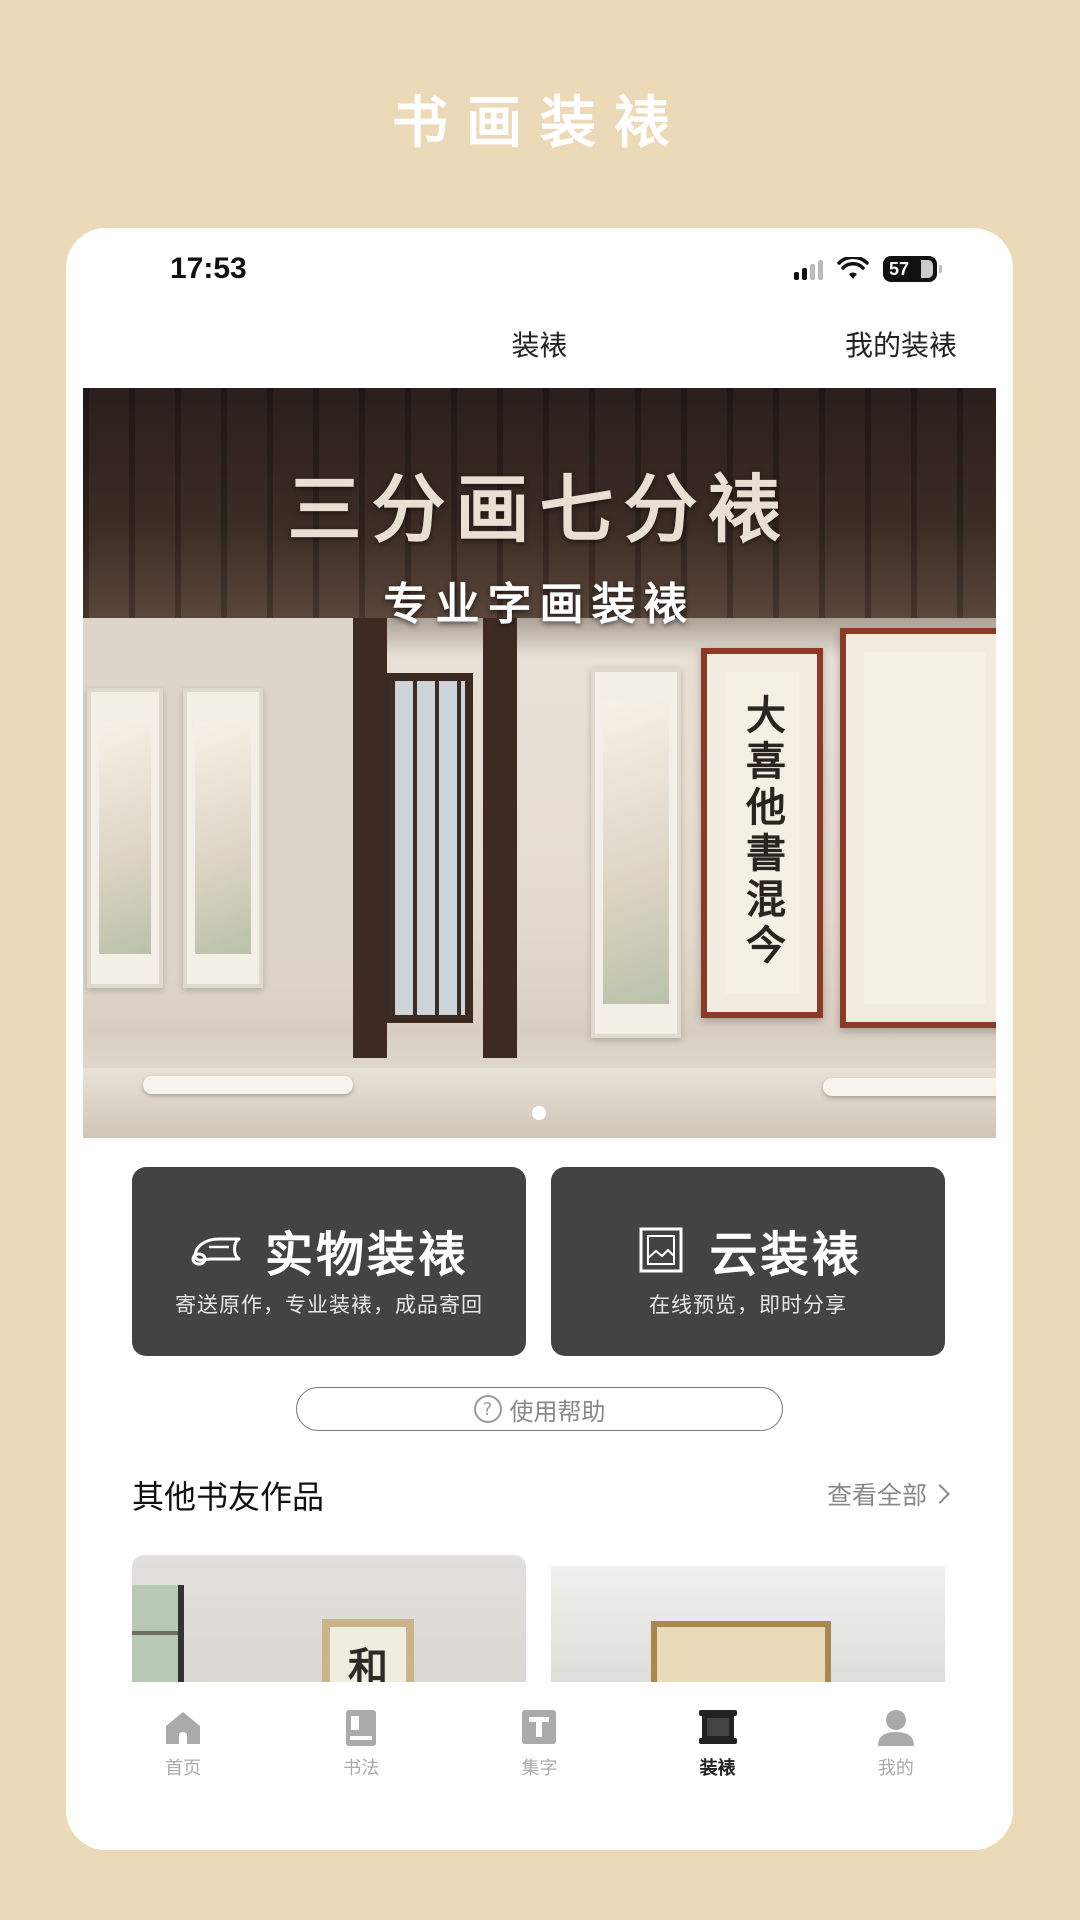 The image size is (1080, 1920). Describe the element at coordinates (370, 838) in the screenshot. I see `banner-pillar` at that location.